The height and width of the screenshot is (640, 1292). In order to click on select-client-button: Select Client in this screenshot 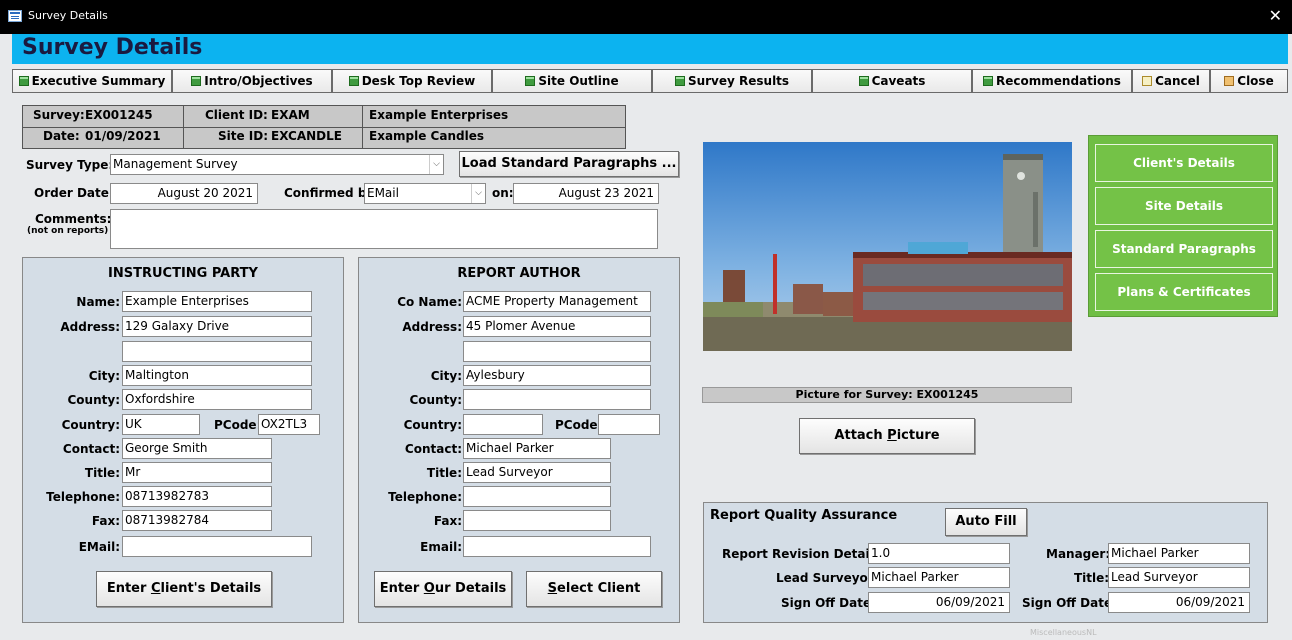, I will do `click(594, 589)`.